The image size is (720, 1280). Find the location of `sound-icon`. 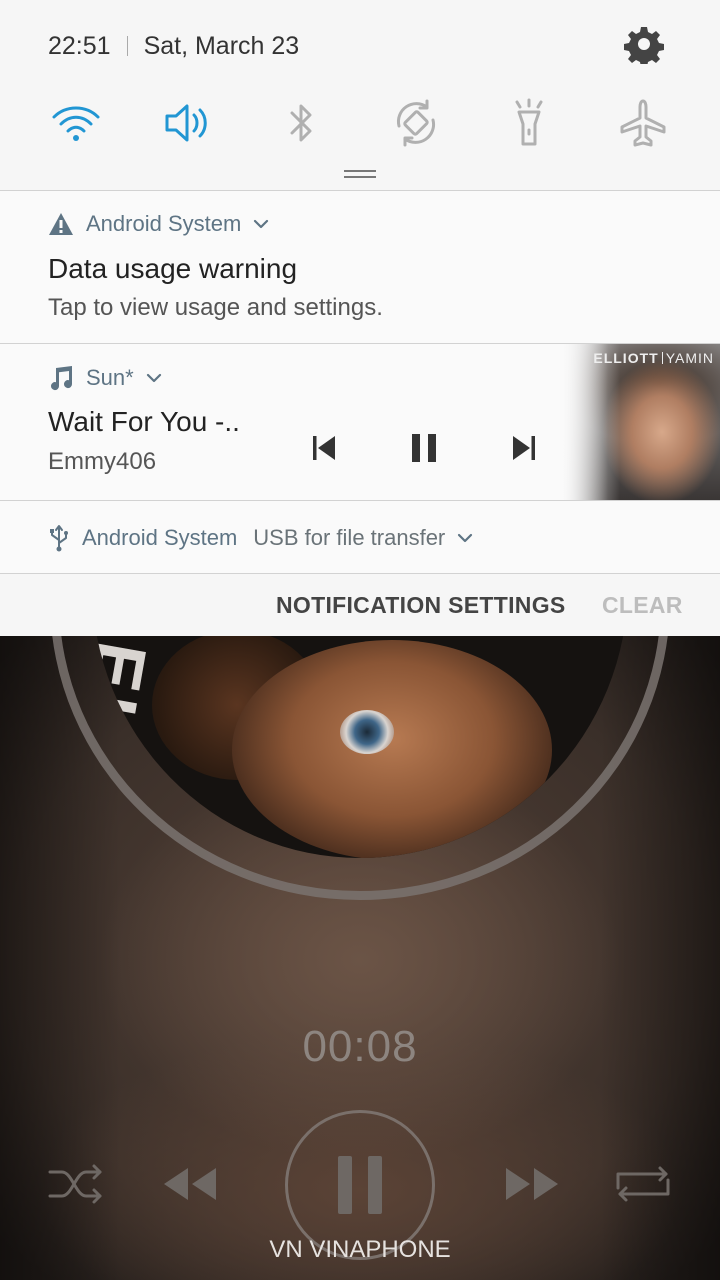

sound-icon is located at coordinates (189, 123).